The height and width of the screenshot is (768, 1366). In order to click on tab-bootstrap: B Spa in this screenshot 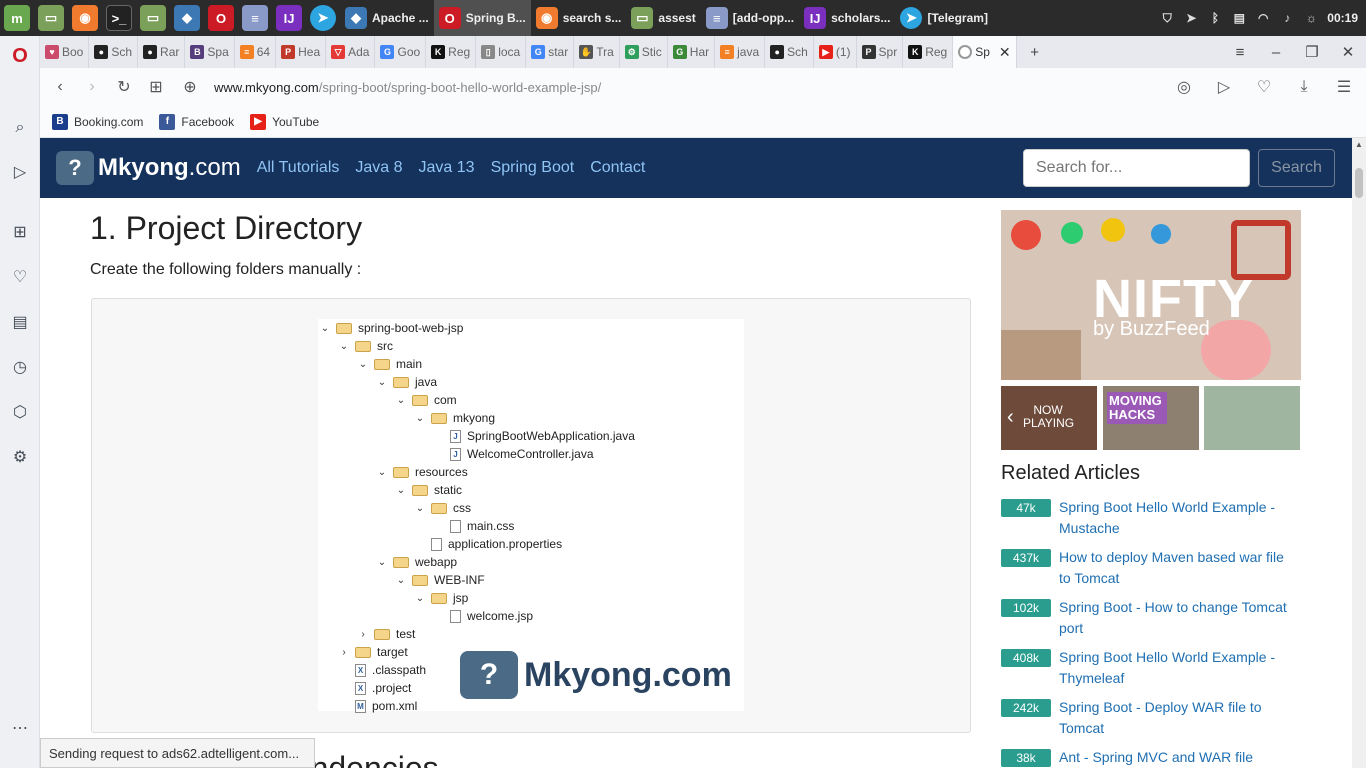, I will do `click(210, 52)`.